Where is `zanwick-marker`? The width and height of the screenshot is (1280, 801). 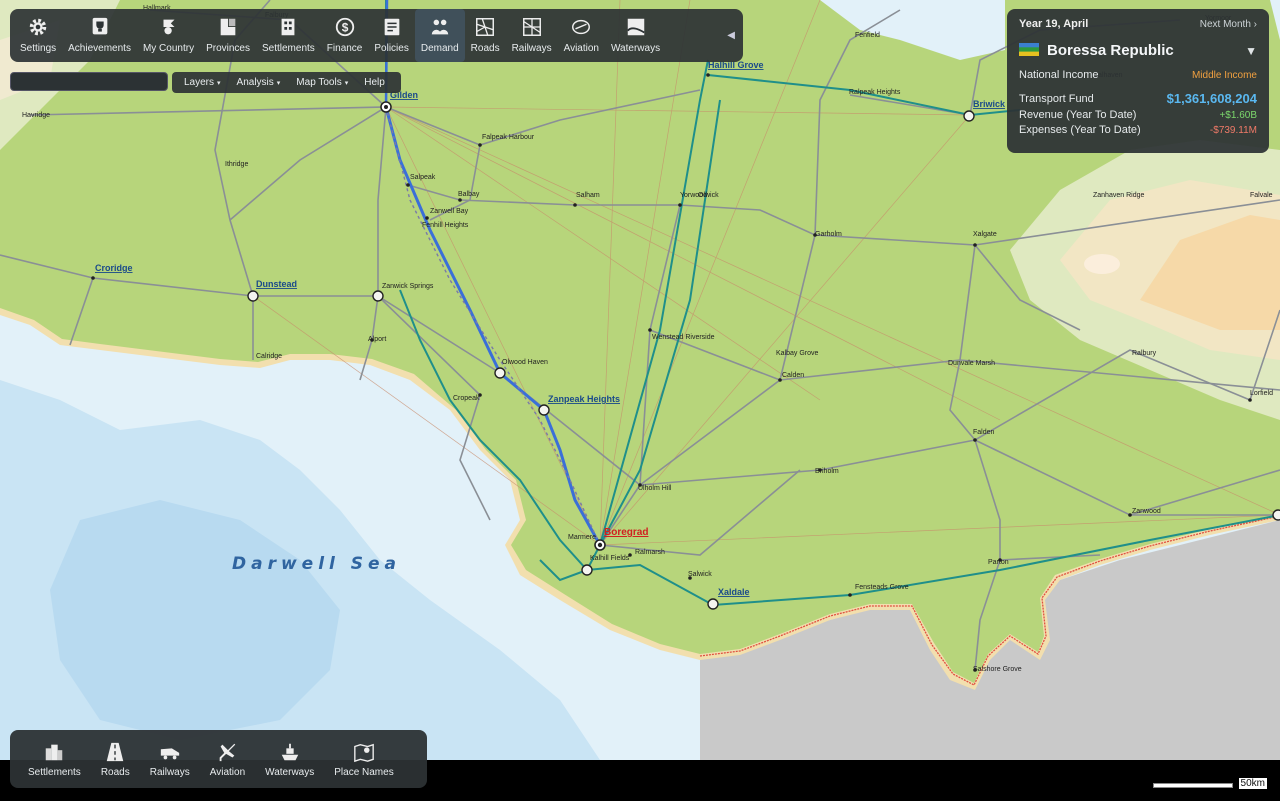
zanwick-marker is located at coordinates (378, 296).